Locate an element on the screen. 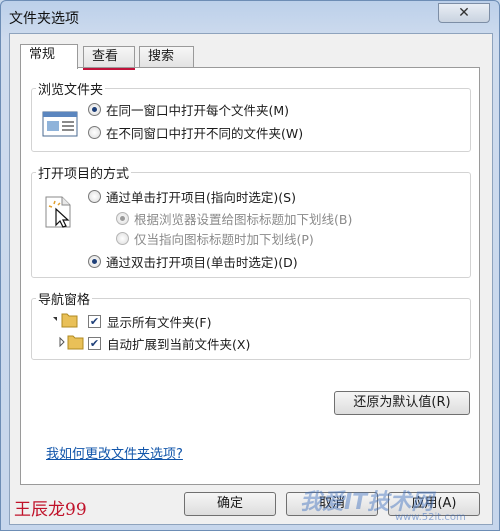  close-icon: ✕ is located at coordinates (464, 13).